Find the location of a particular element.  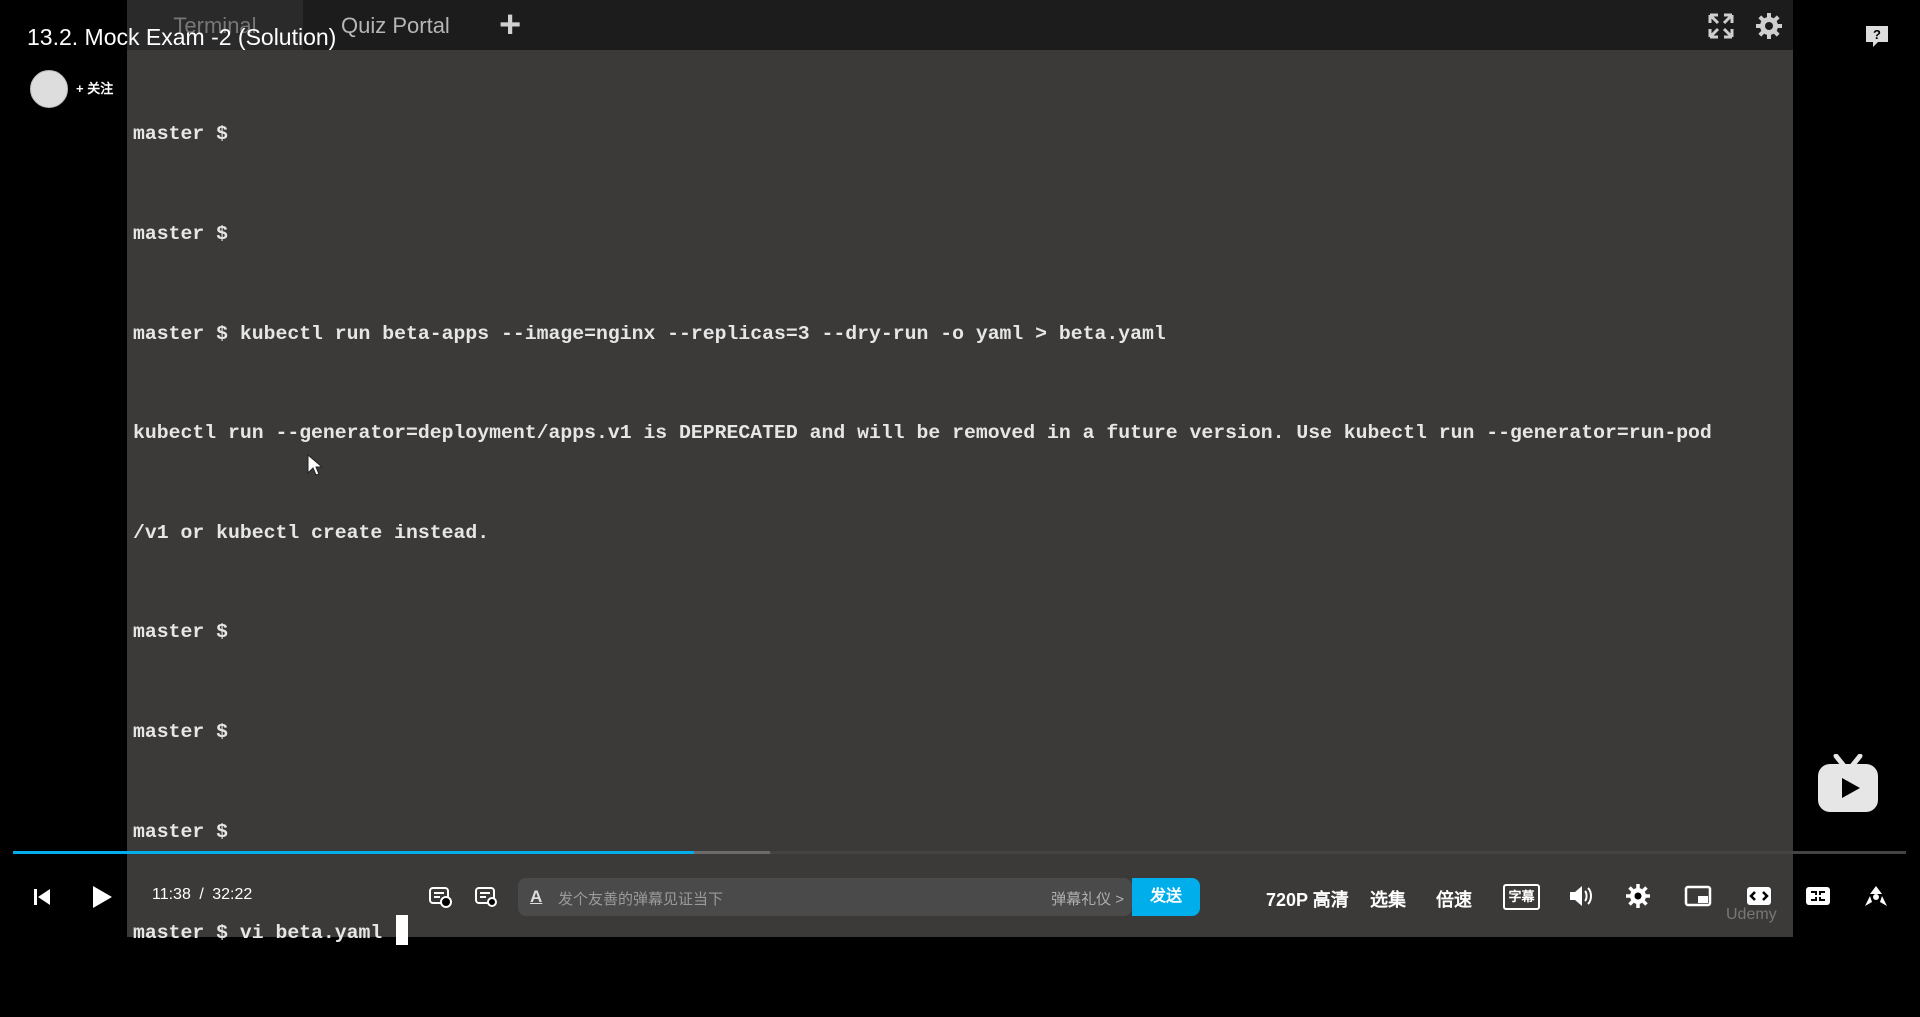

subtitle-button: 字幕 is located at coordinates (1521, 897).